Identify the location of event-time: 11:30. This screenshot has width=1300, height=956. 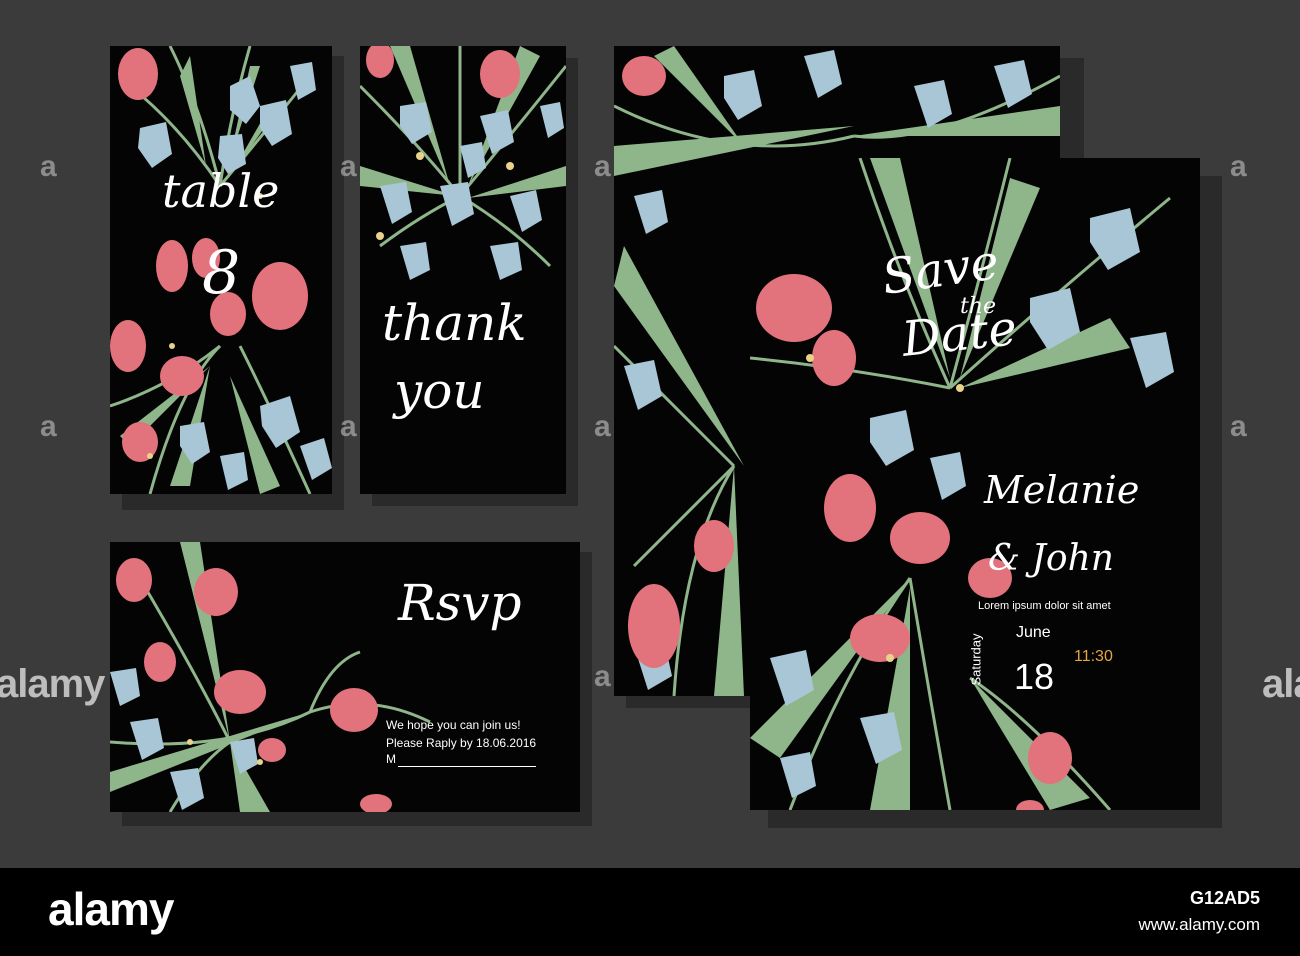
(1093, 656).